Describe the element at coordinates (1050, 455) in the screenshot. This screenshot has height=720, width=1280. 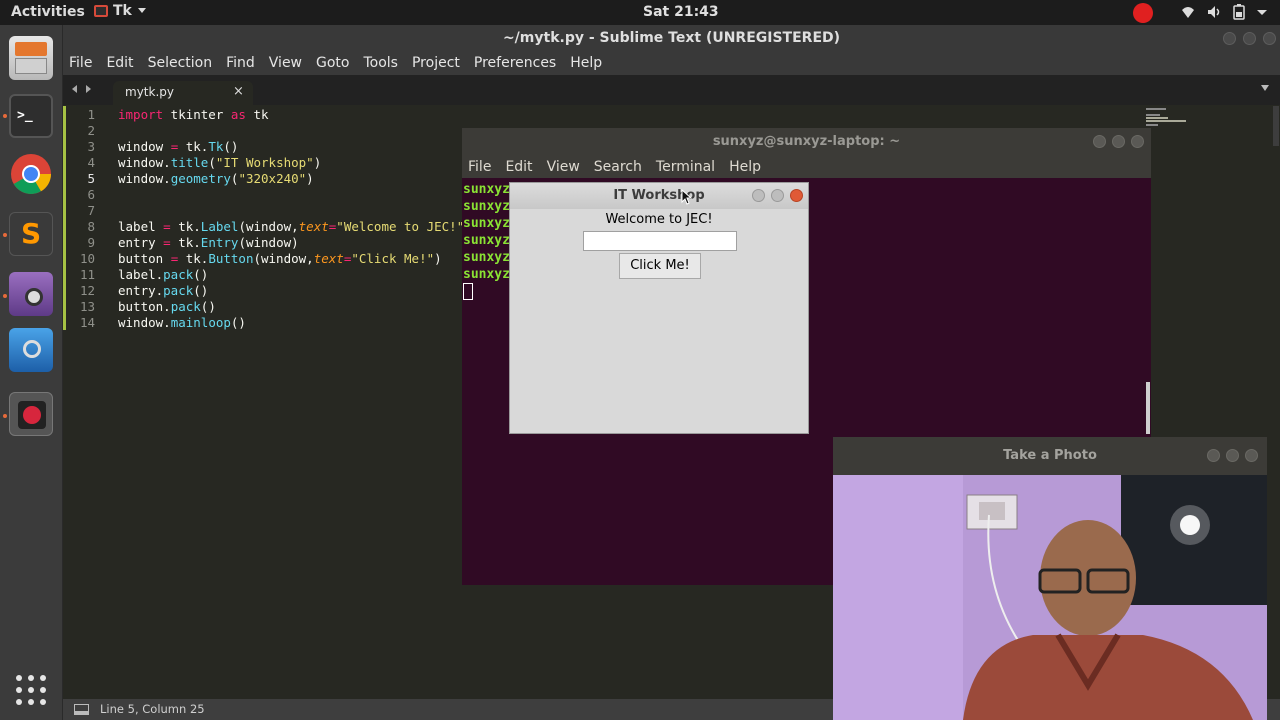
I see `webcam-title: Take a Photo` at that location.